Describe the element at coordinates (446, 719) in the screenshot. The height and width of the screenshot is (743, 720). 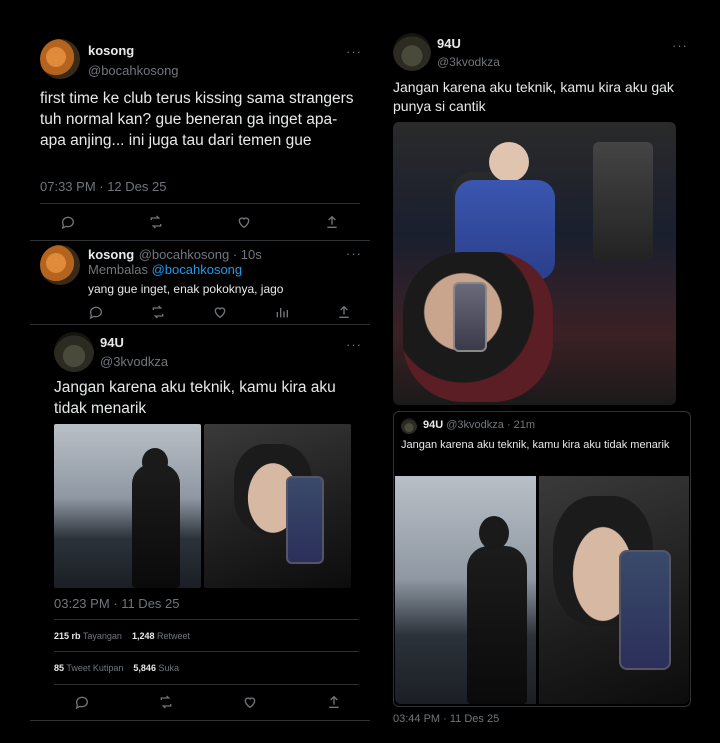
I see `tweet-timestamp: 03:44 PM · 11 Des 25` at that location.